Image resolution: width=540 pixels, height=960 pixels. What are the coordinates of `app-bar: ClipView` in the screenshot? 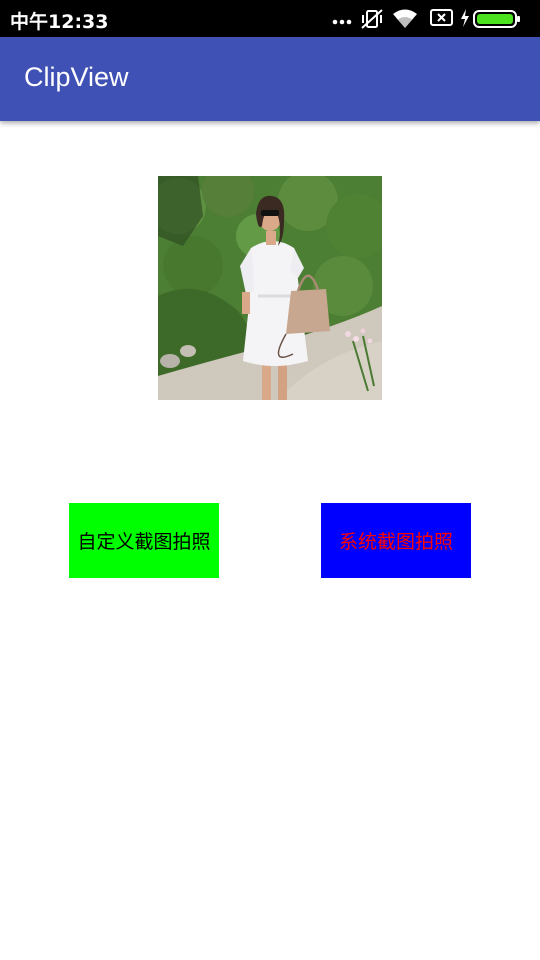 It's located at (270, 79).